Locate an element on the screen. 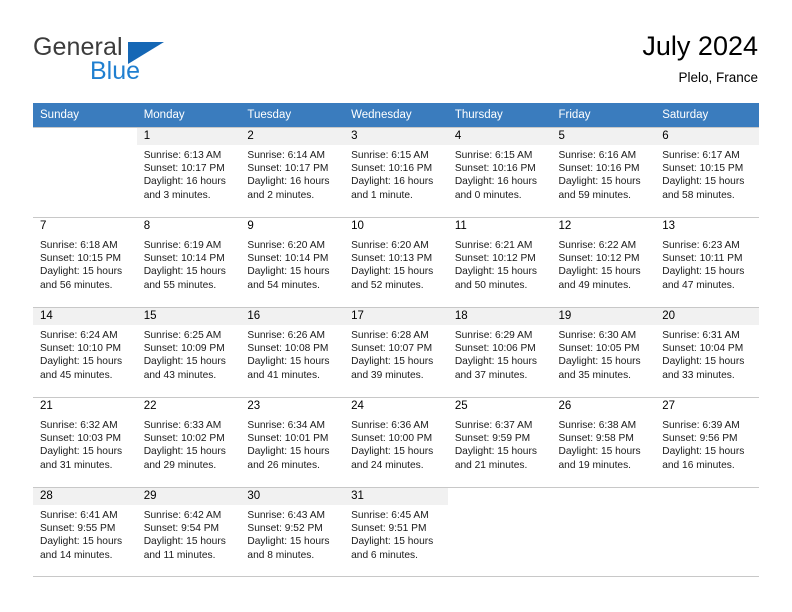  day-number: 16 is located at coordinates (292, 316).